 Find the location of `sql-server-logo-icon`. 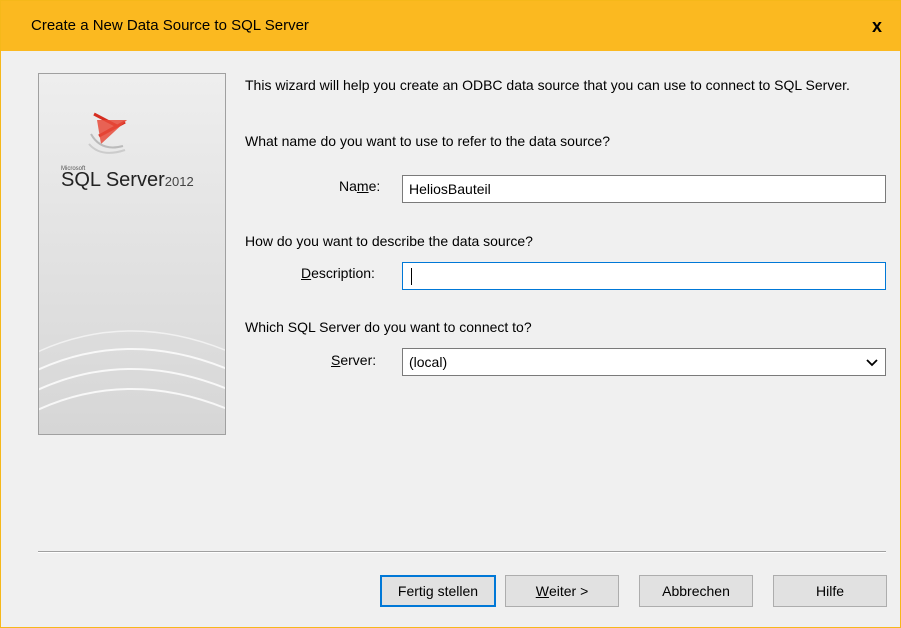

sql-server-logo-icon is located at coordinates (132, 254).